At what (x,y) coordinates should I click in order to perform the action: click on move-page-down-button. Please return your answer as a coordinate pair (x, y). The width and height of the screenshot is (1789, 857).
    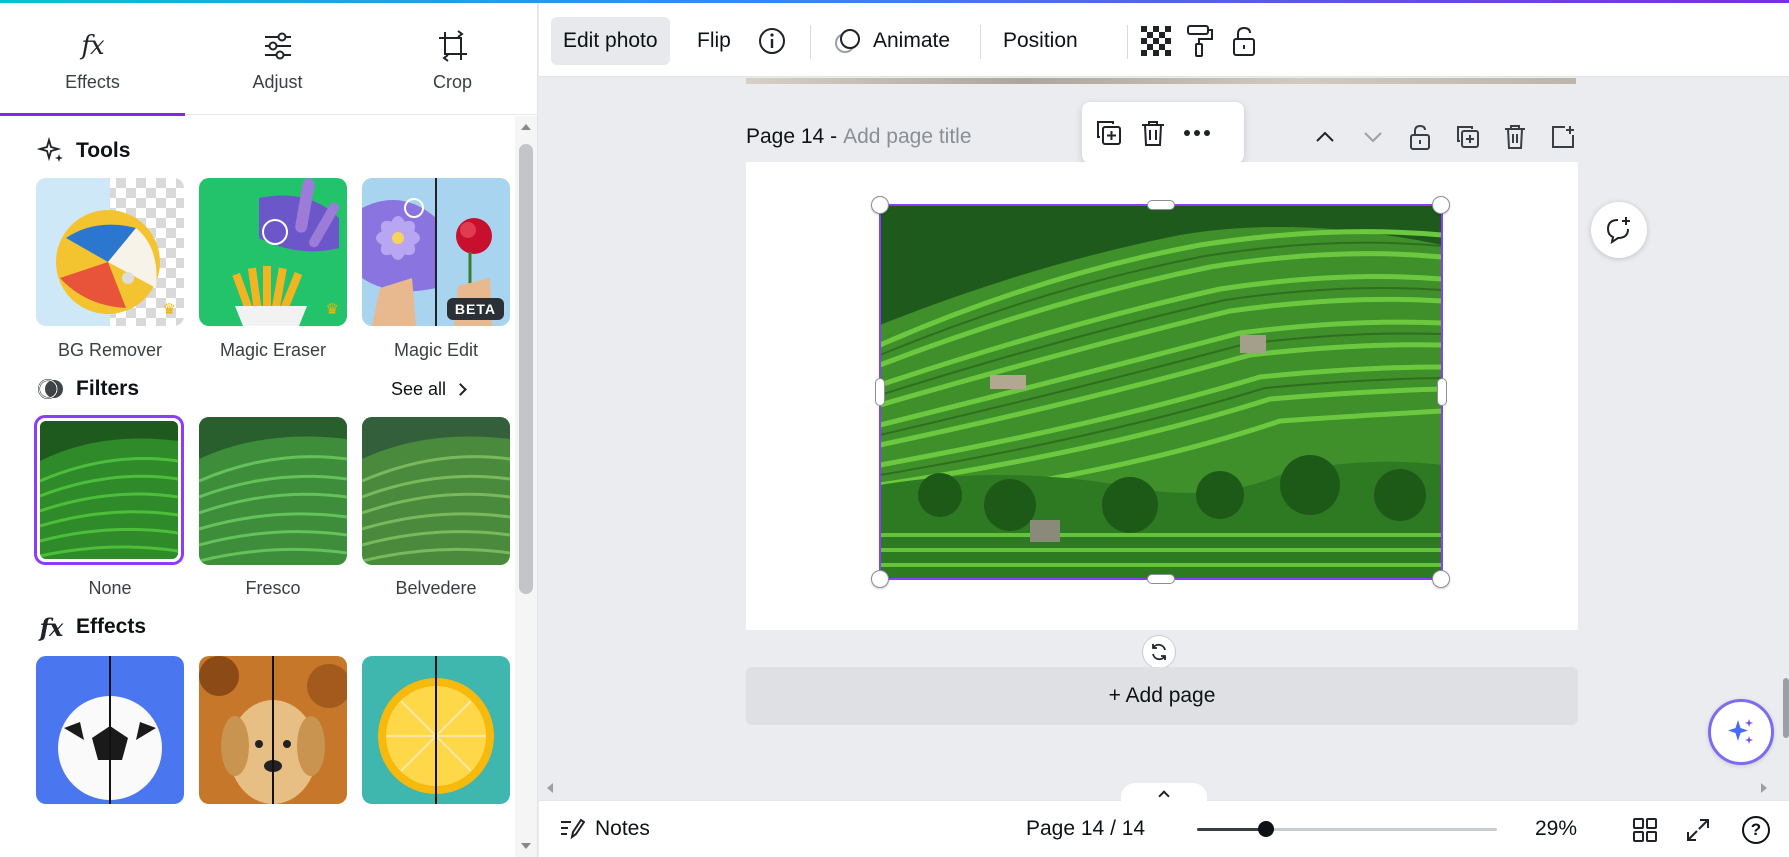
    Looking at the image, I should click on (1373, 137).